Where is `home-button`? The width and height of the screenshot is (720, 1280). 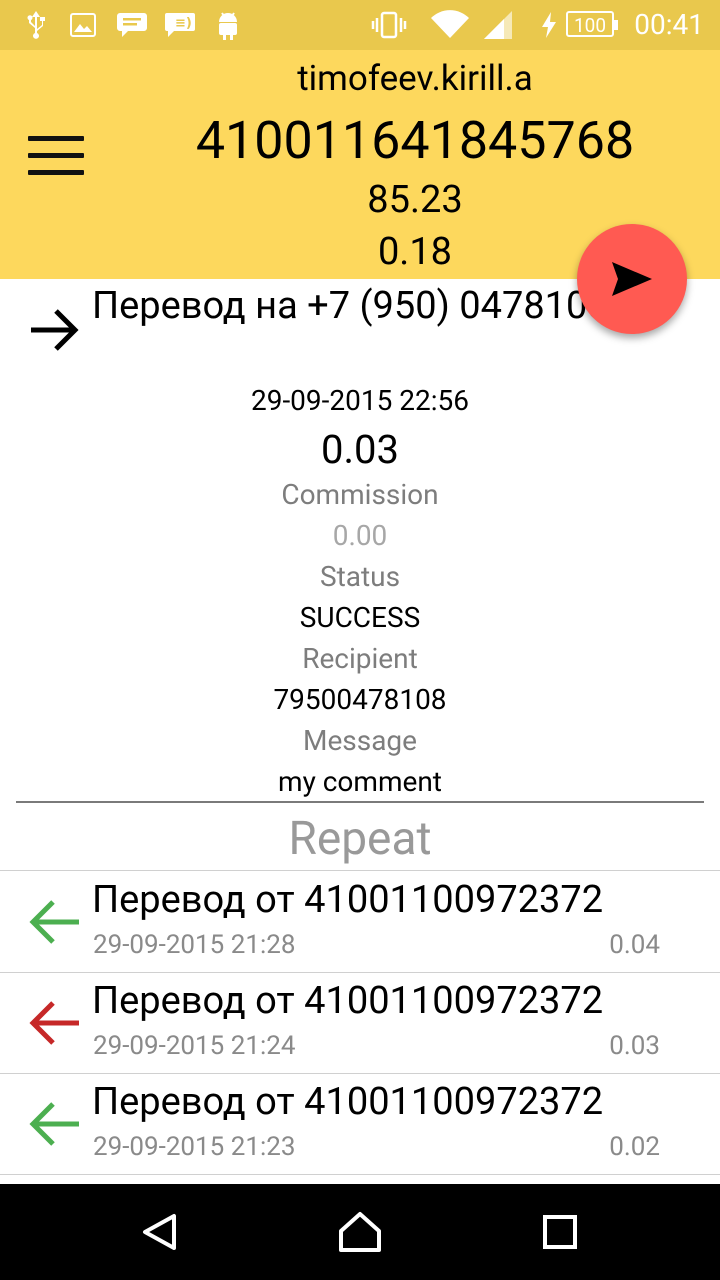 home-button is located at coordinates (360, 1232).